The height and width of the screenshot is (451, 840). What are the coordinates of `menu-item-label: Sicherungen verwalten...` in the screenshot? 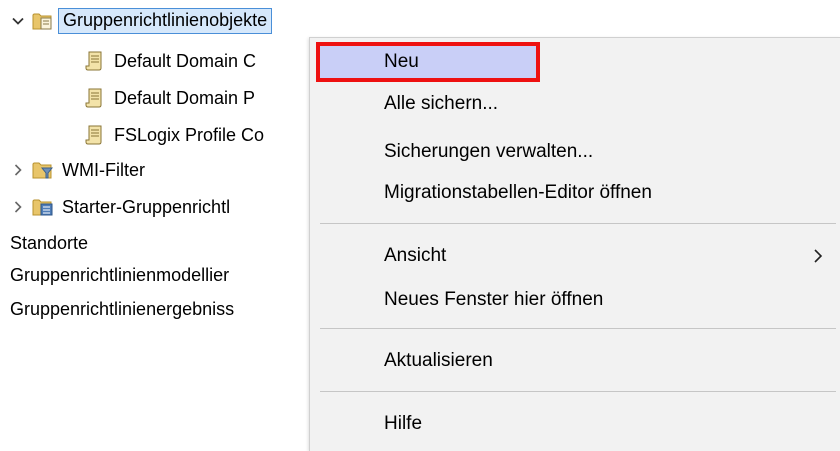 It's located at (489, 151).